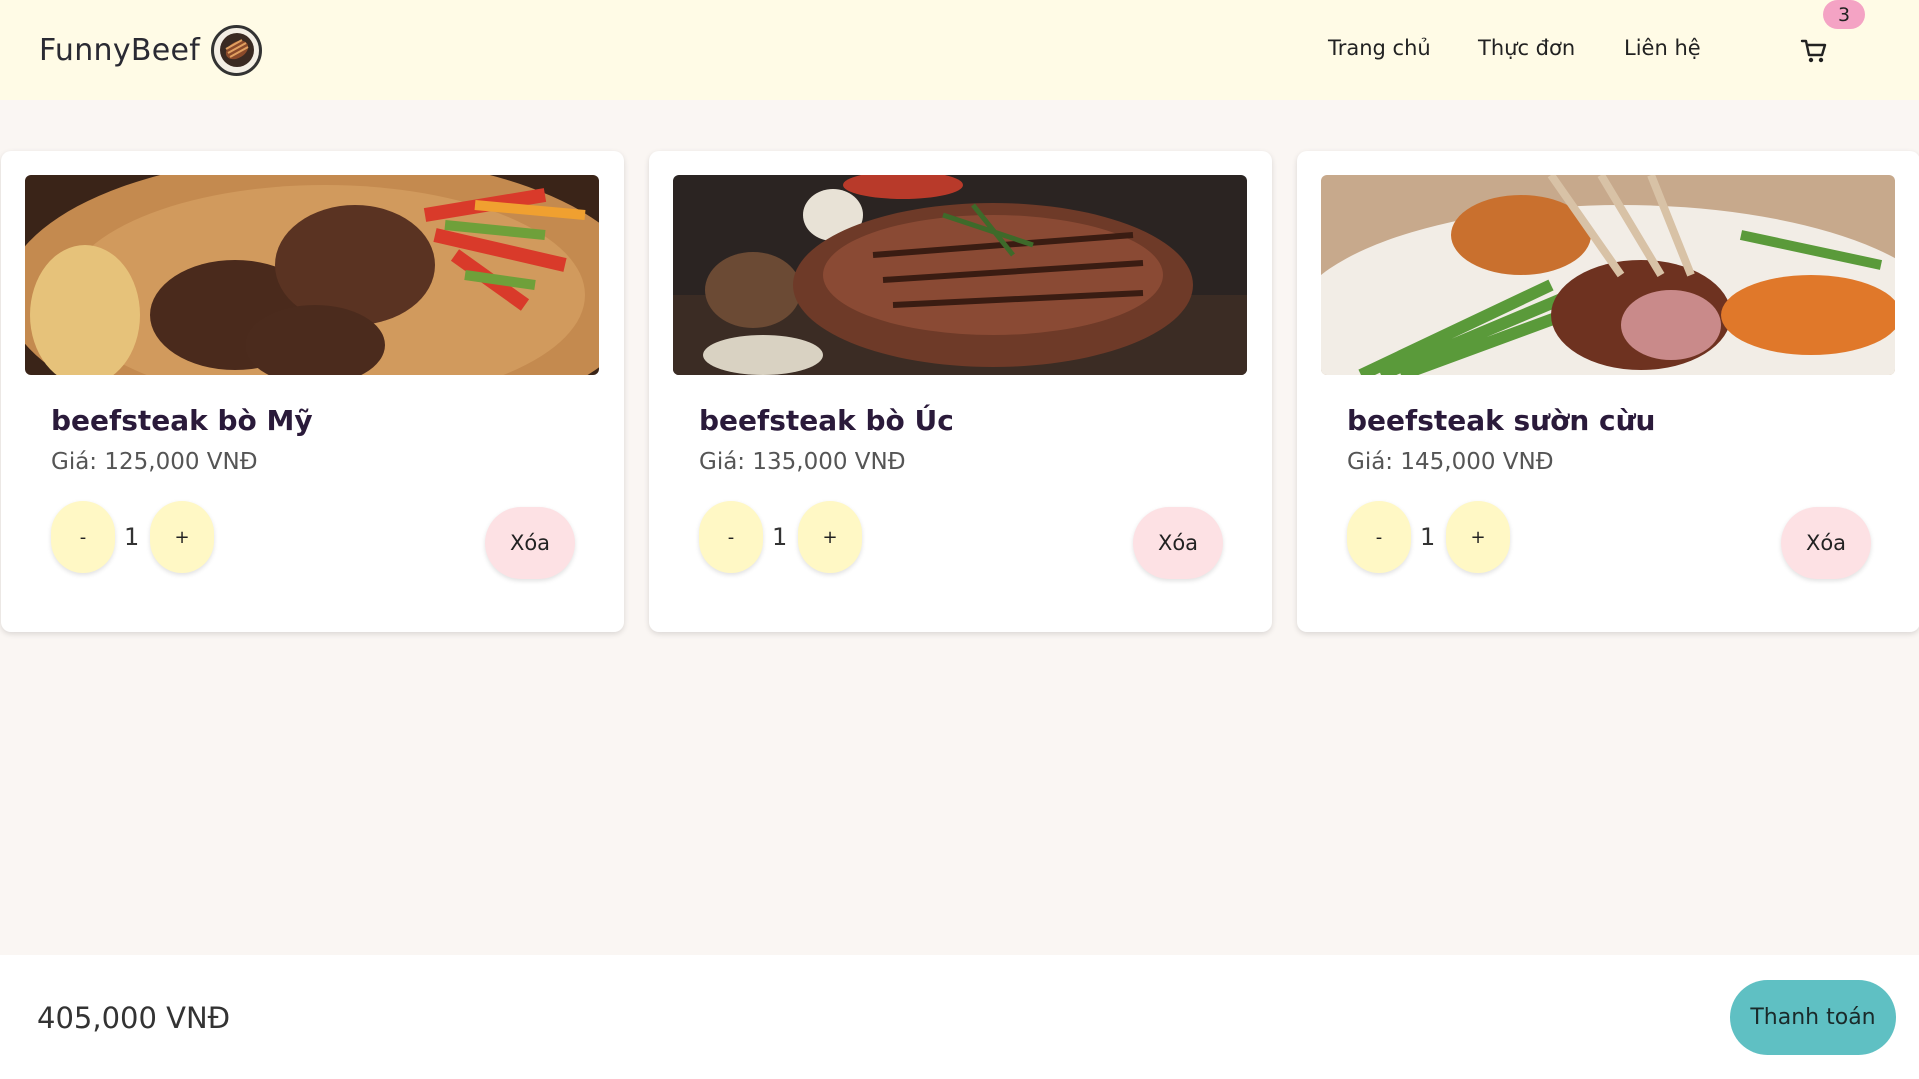 The image size is (1919, 1079). I want to click on cart-total: 405,000 VNĐ, so click(134, 1018).